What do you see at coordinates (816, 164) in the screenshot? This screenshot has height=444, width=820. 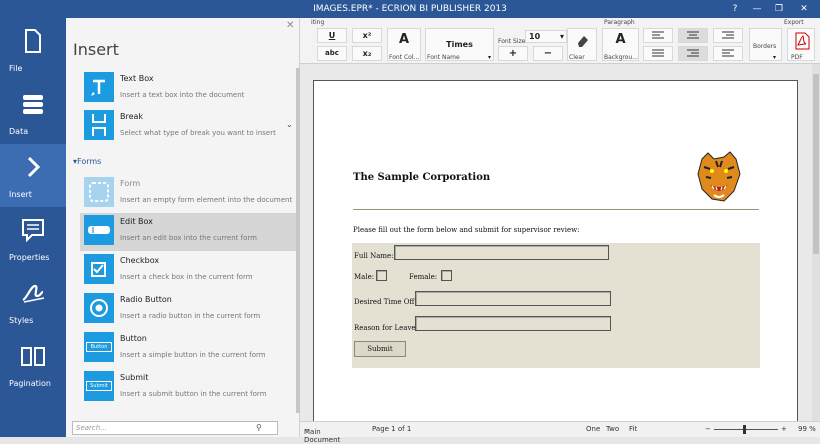 I see `scrollbar-thumb` at bounding box center [816, 164].